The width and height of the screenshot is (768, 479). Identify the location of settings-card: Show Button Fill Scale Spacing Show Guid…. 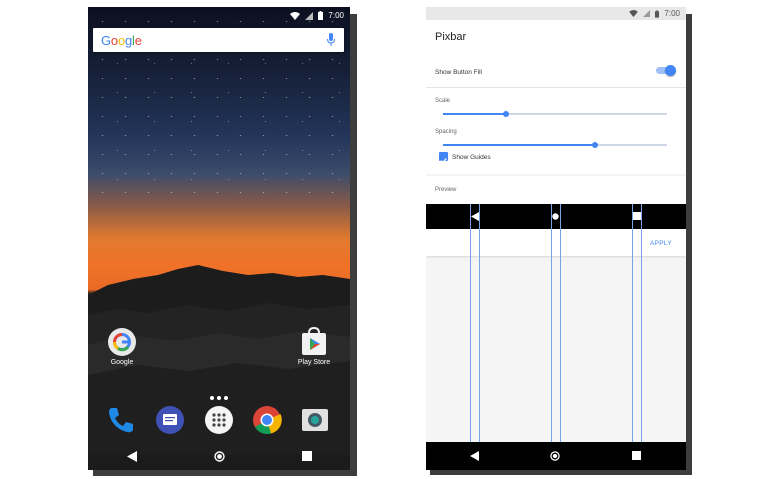
(556, 115).